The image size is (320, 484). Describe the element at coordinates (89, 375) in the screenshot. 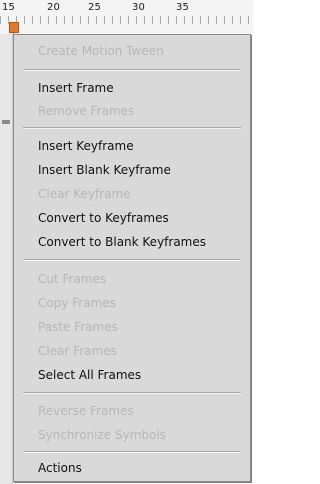

I see `menu-item-select-all-frames: Select All Frames` at that location.